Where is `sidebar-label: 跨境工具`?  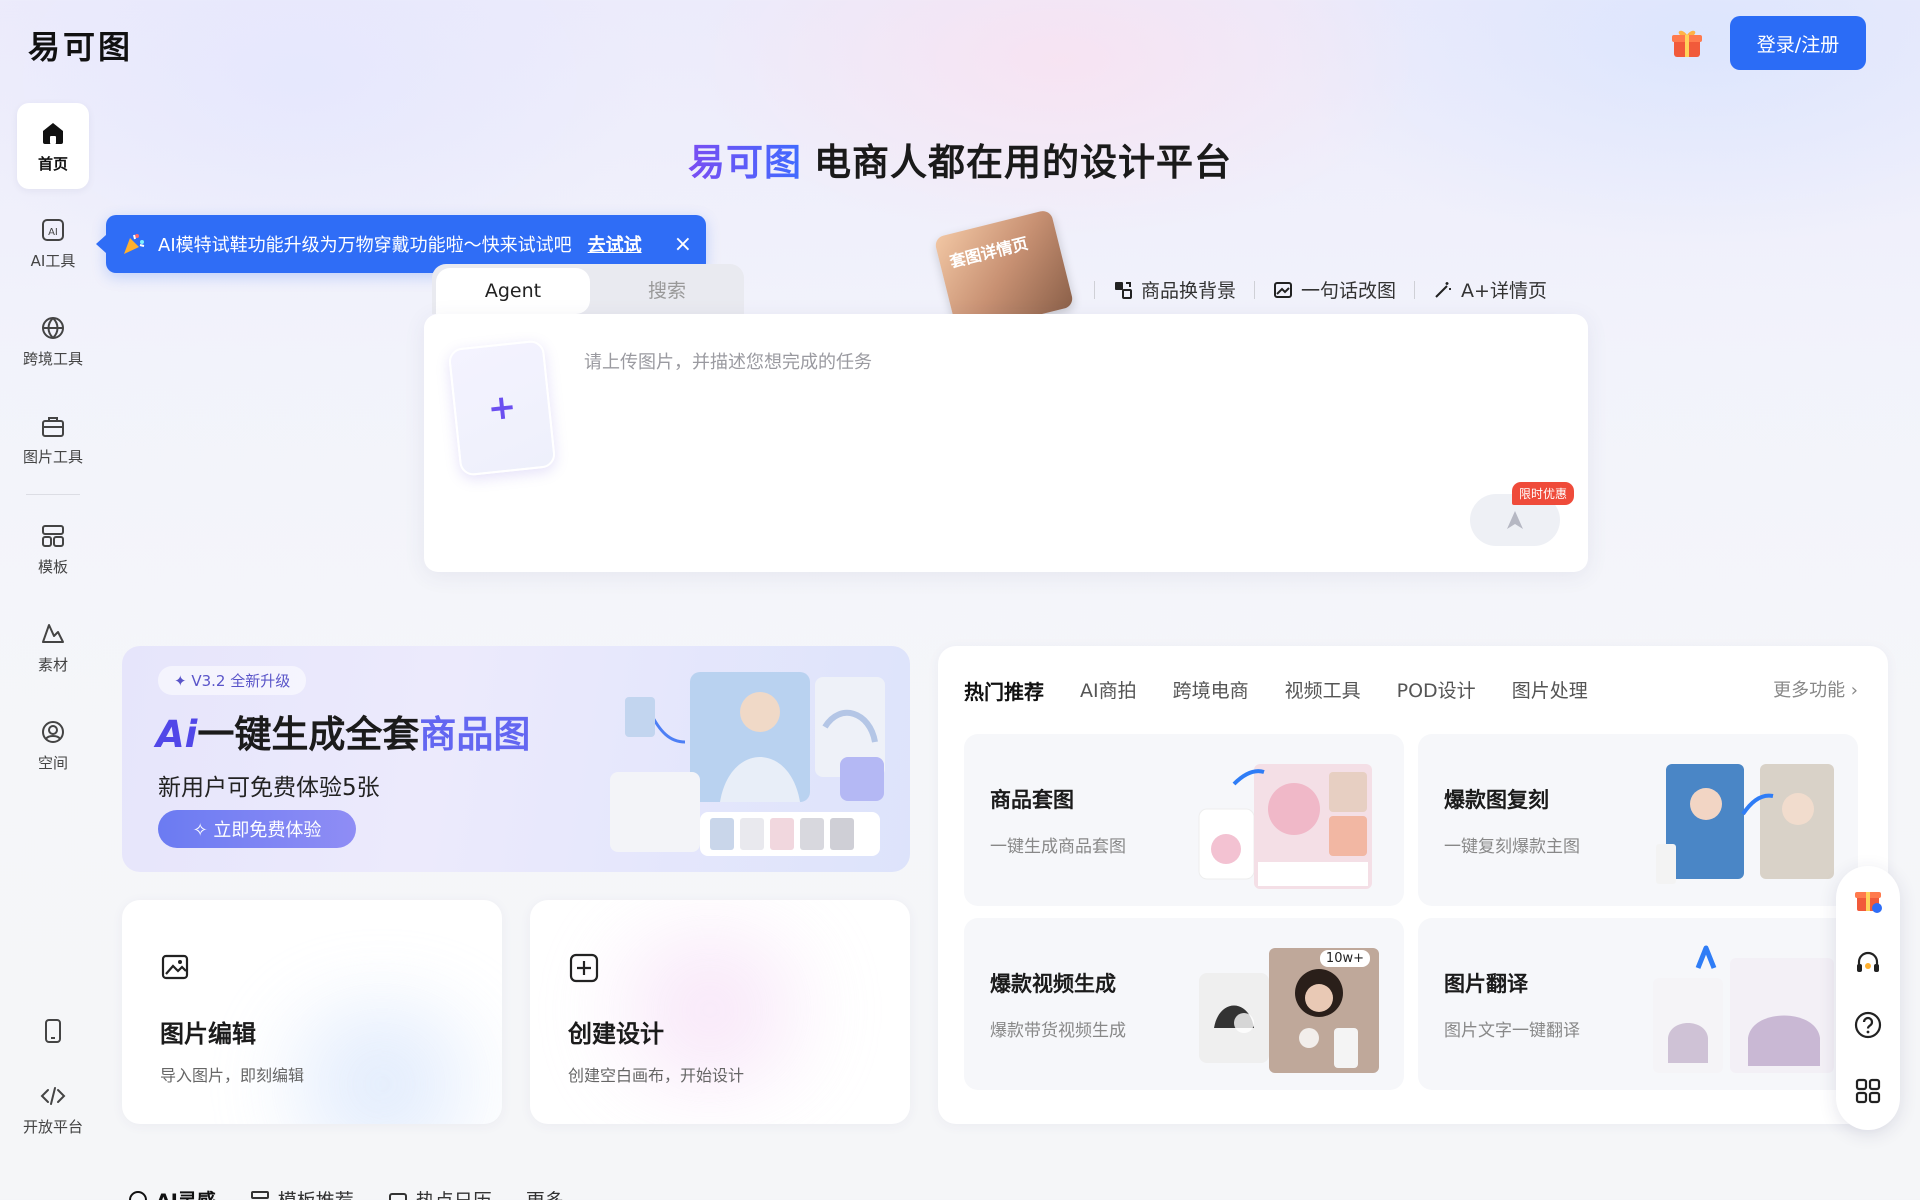
sidebar-label: 跨境工具 is located at coordinates (52, 358).